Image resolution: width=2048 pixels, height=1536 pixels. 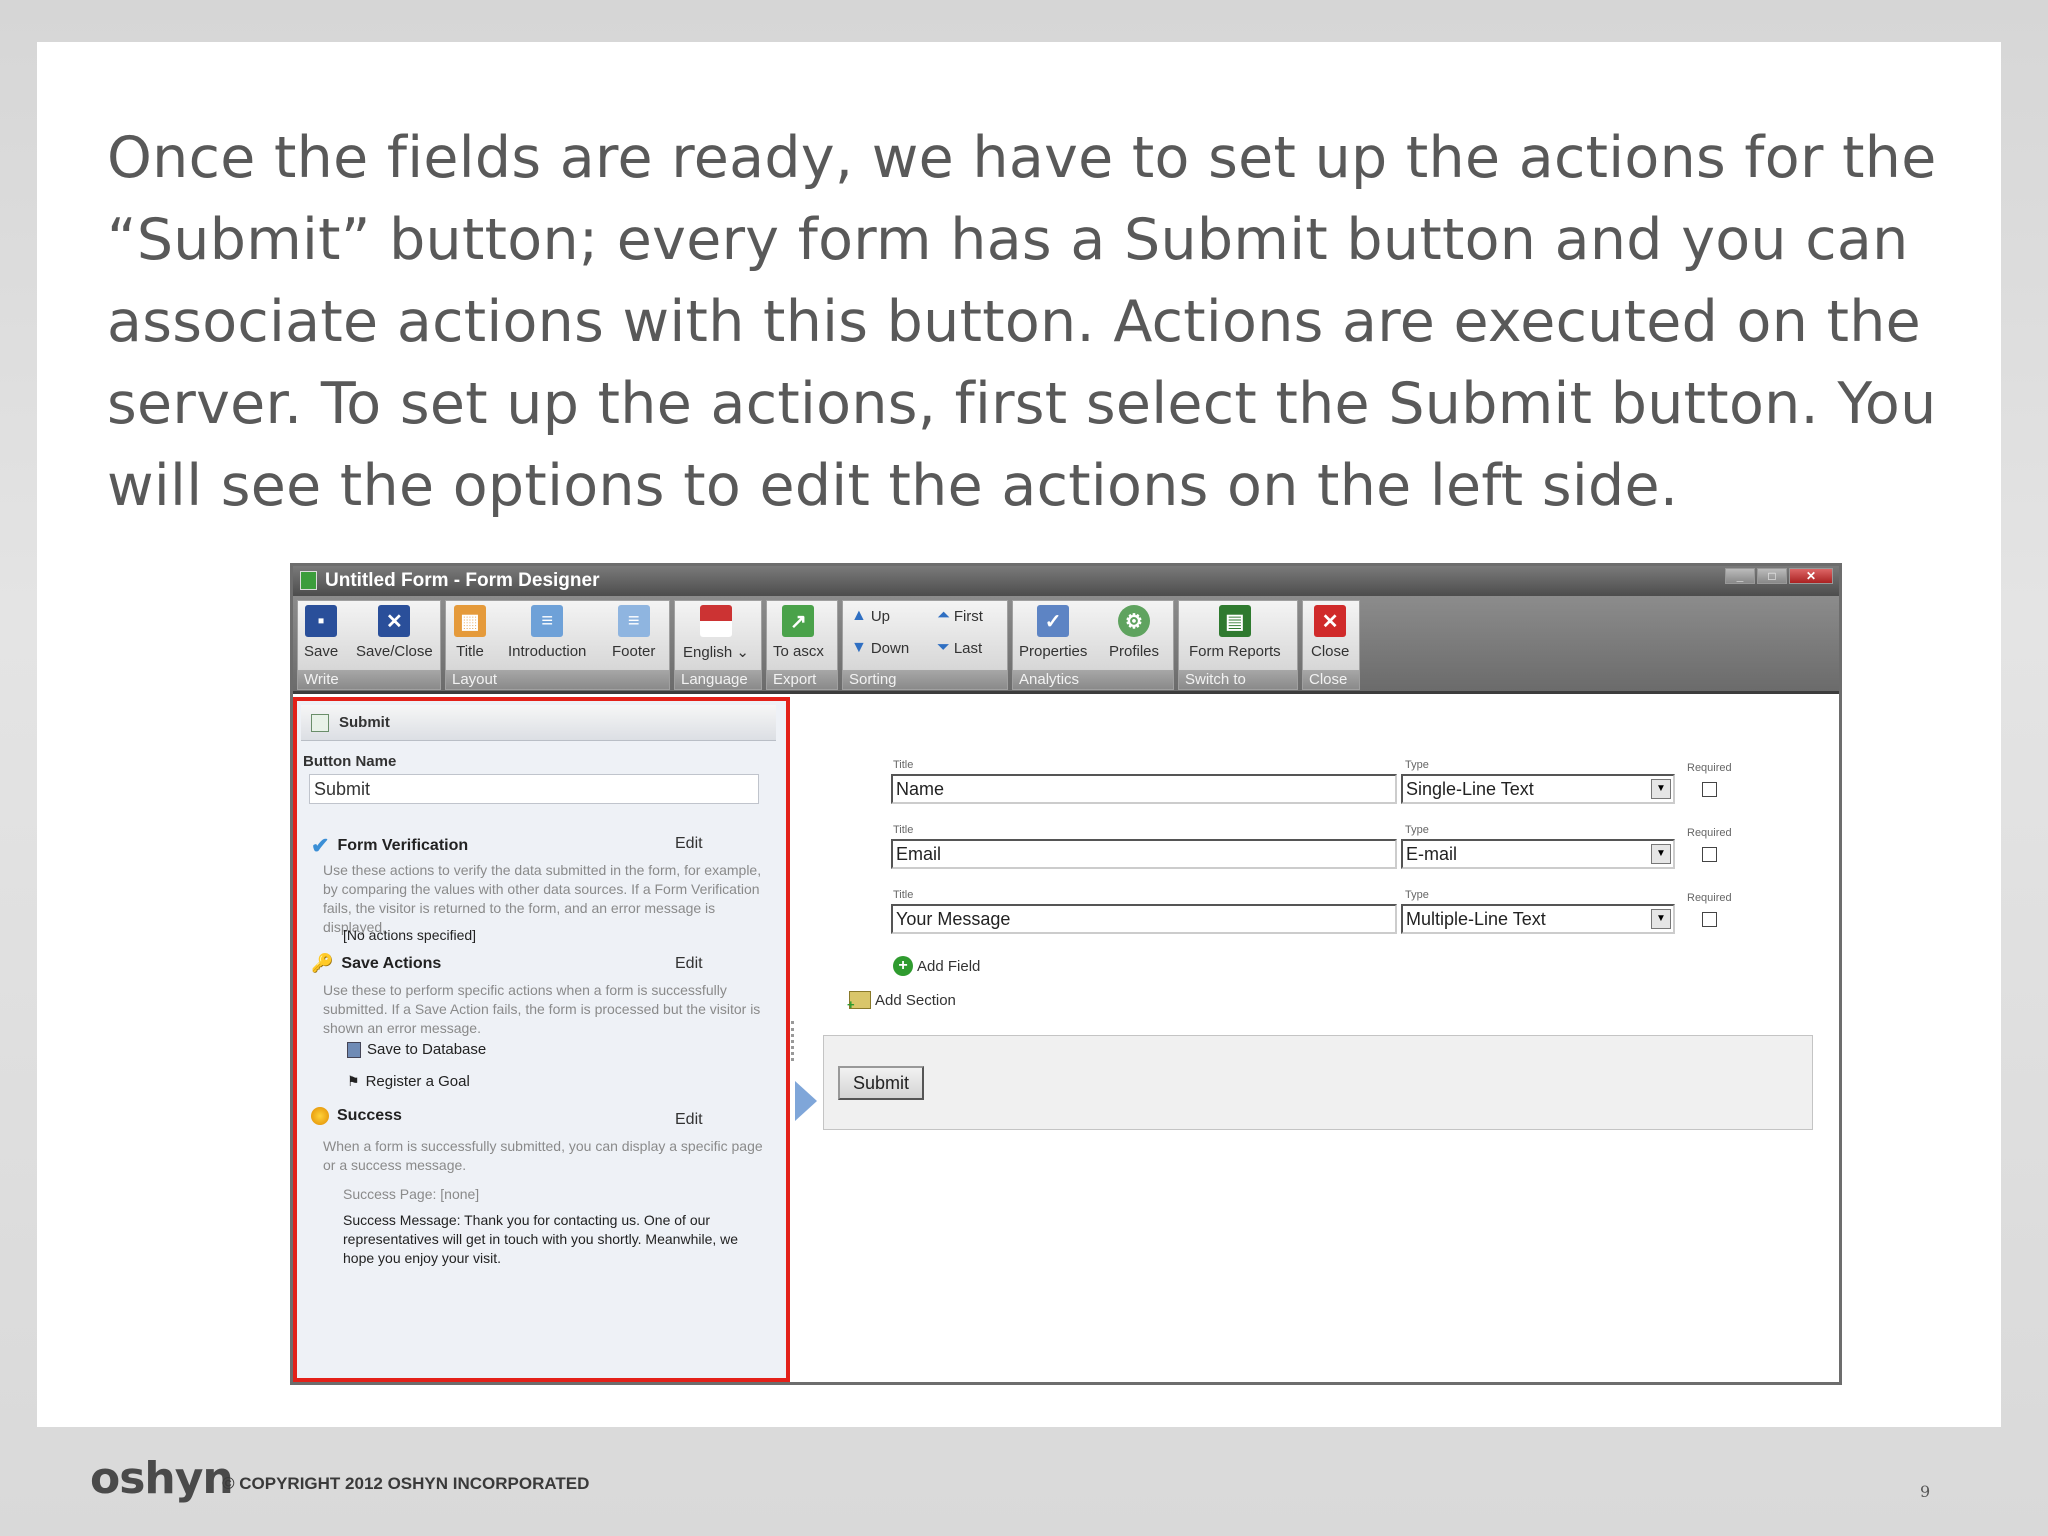 I want to click on export-icon: ↗, so click(x=798, y=621).